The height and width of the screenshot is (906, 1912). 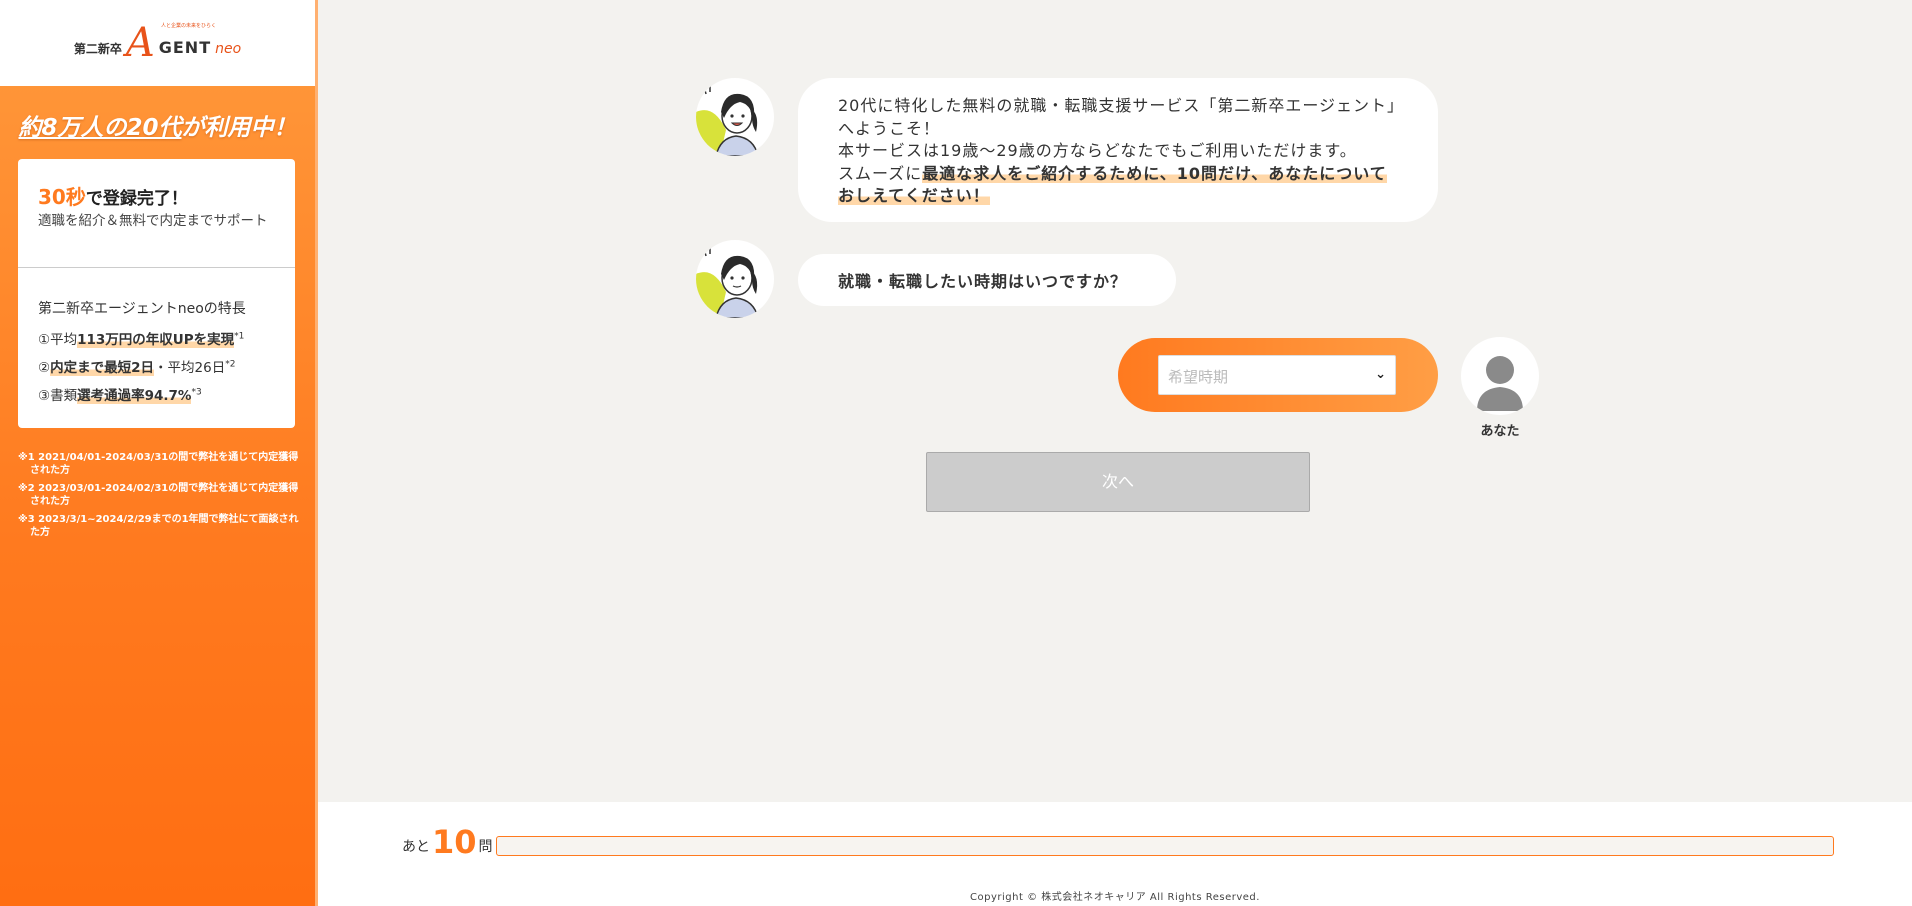 What do you see at coordinates (97, 49) in the screenshot?
I see `logo-prefix: 第二新卒` at bounding box center [97, 49].